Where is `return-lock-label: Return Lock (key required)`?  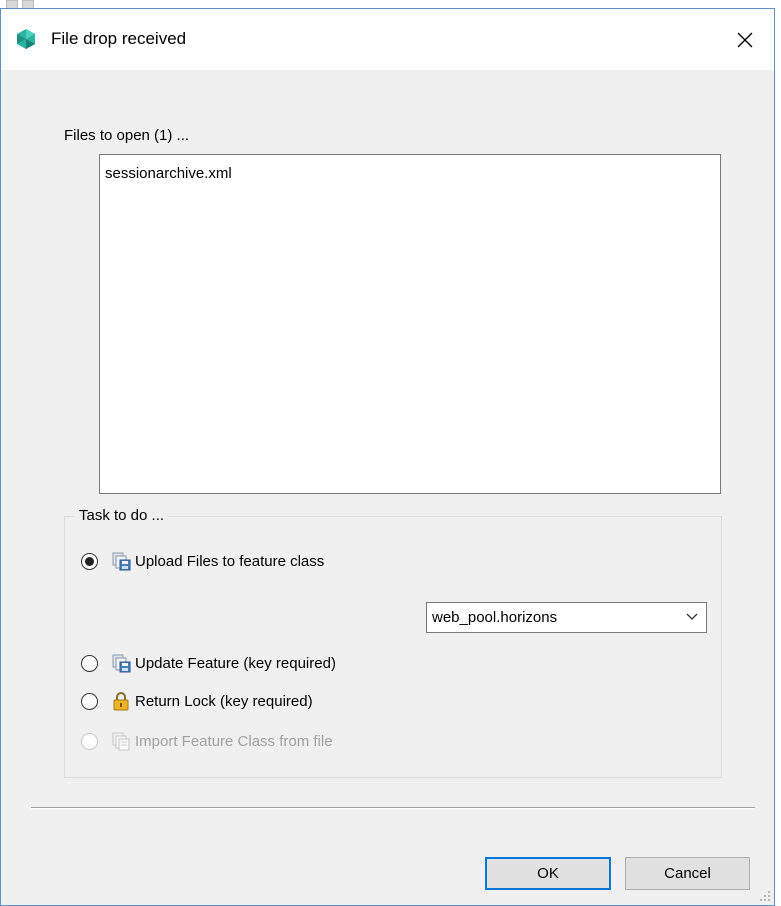
return-lock-label: Return Lock (key required) is located at coordinates (224, 701).